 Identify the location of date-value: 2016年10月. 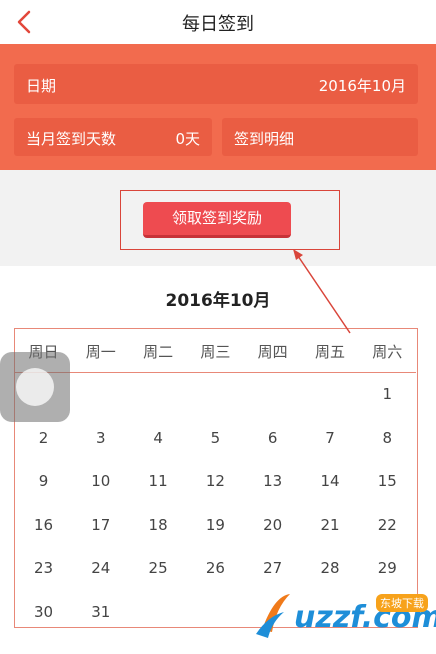
(362, 86).